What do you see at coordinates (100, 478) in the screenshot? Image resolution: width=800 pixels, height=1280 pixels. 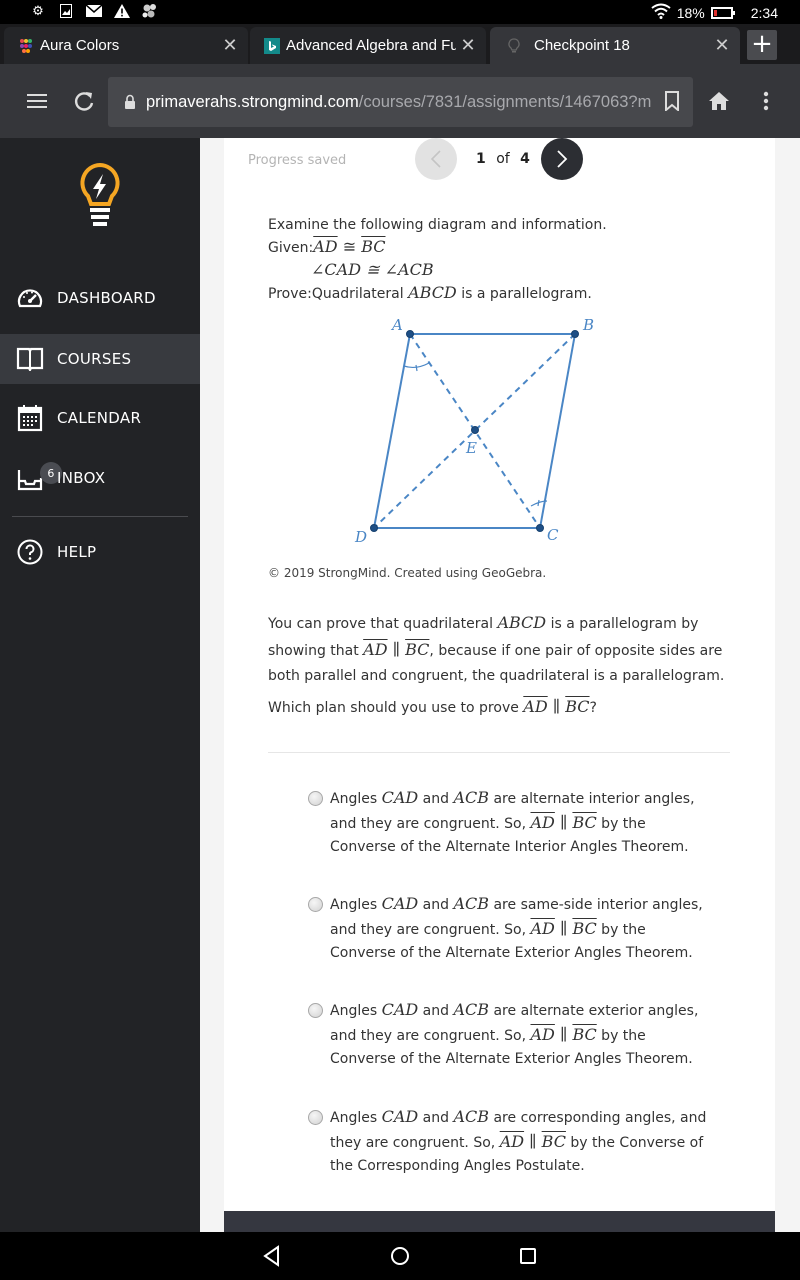 I see `sidebar-item-inbox: 6 INBOX` at bounding box center [100, 478].